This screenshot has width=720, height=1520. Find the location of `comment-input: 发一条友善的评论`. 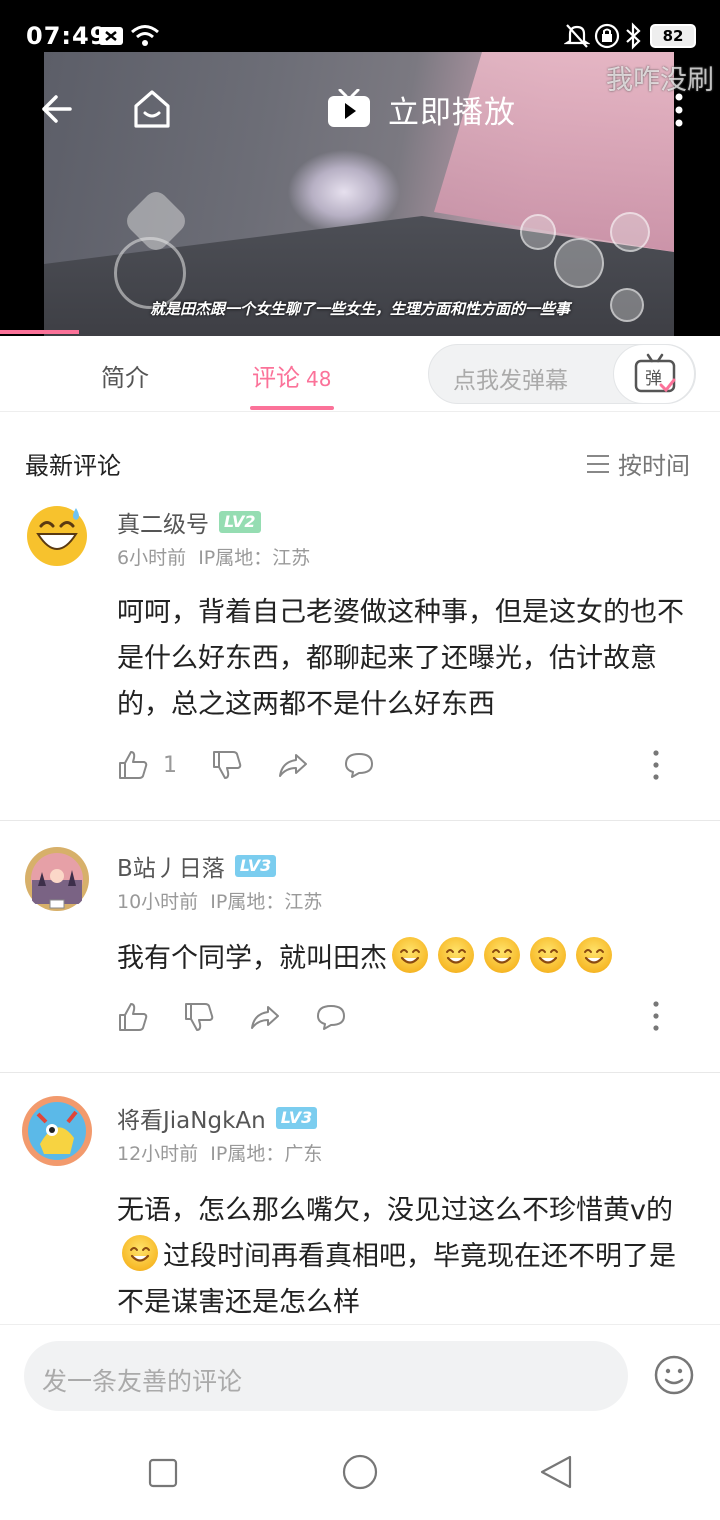

comment-input: 发一条友善的评论 is located at coordinates (326, 1376).